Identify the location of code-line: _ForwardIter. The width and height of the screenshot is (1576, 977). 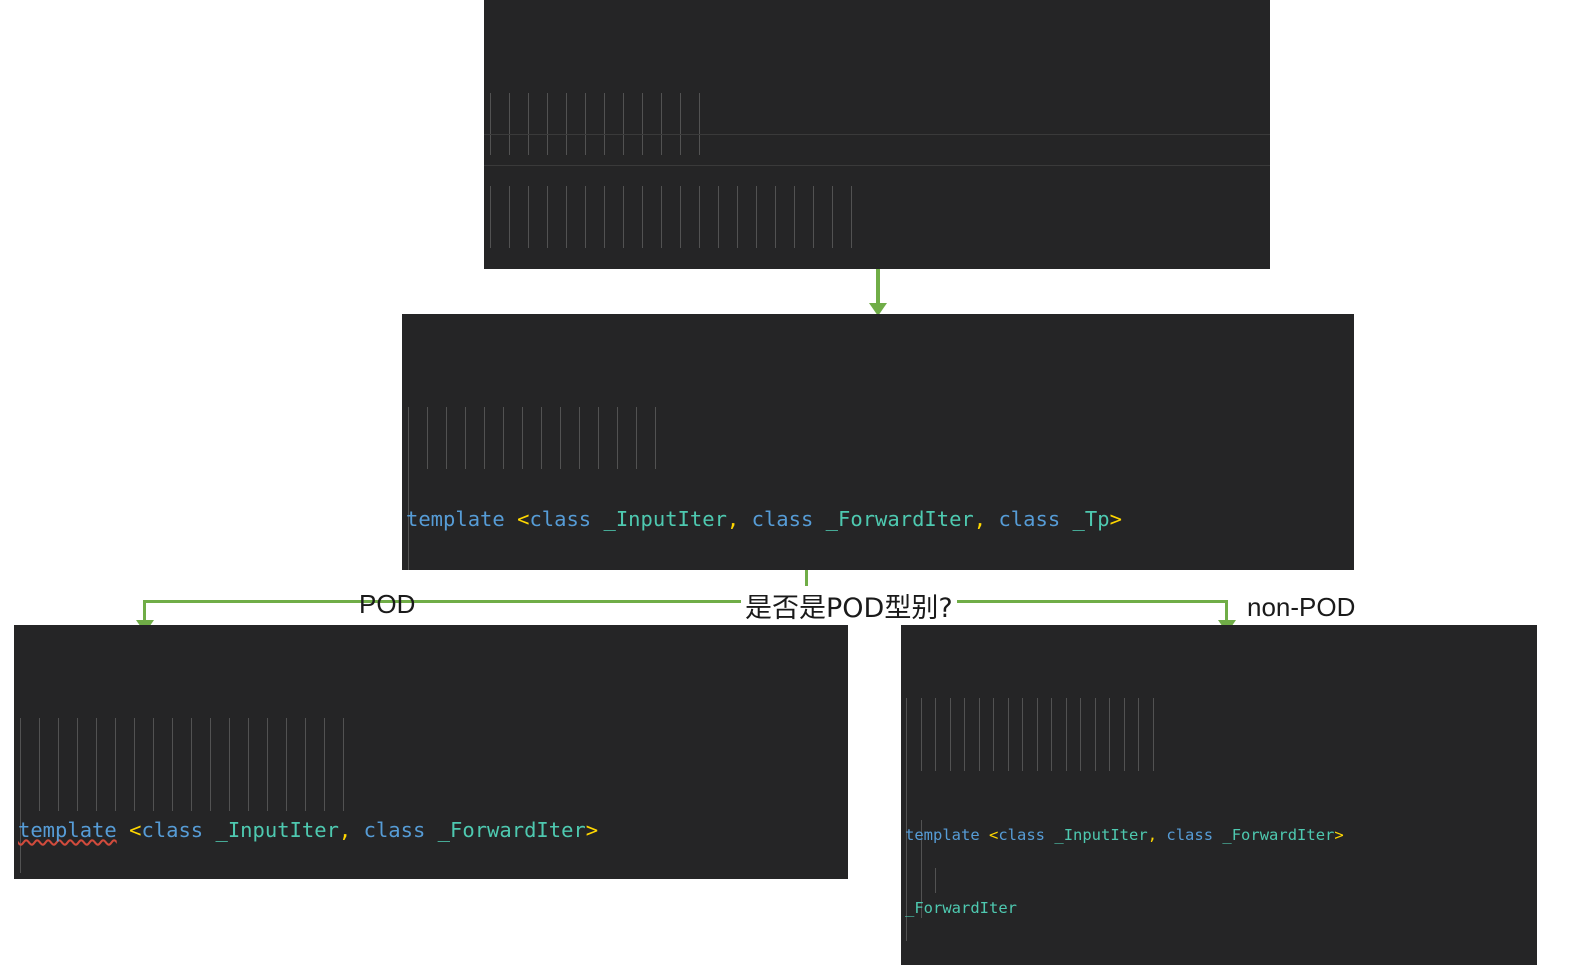
(961, 908).